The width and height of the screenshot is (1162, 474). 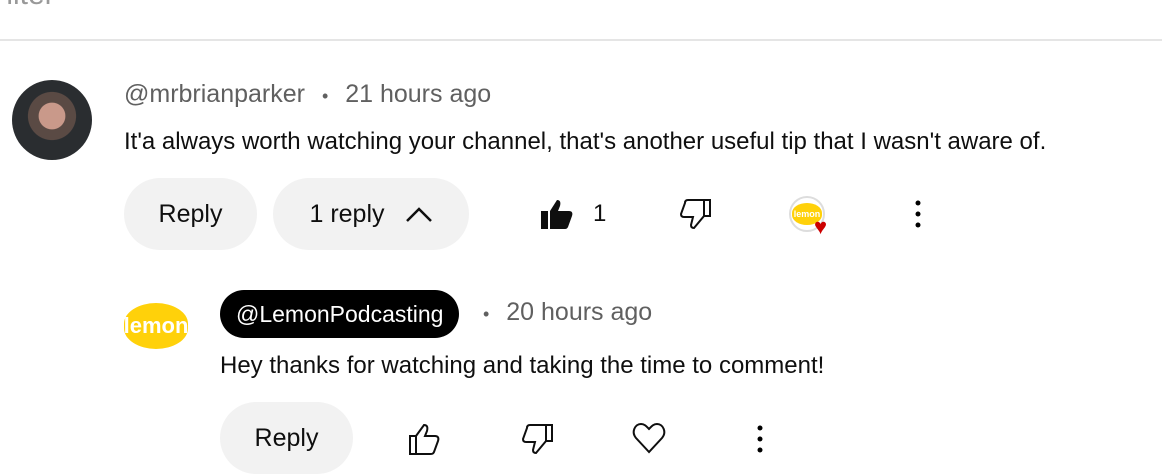 I want to click on thumbs-up-filled-icon, so click(x=557, y=214).